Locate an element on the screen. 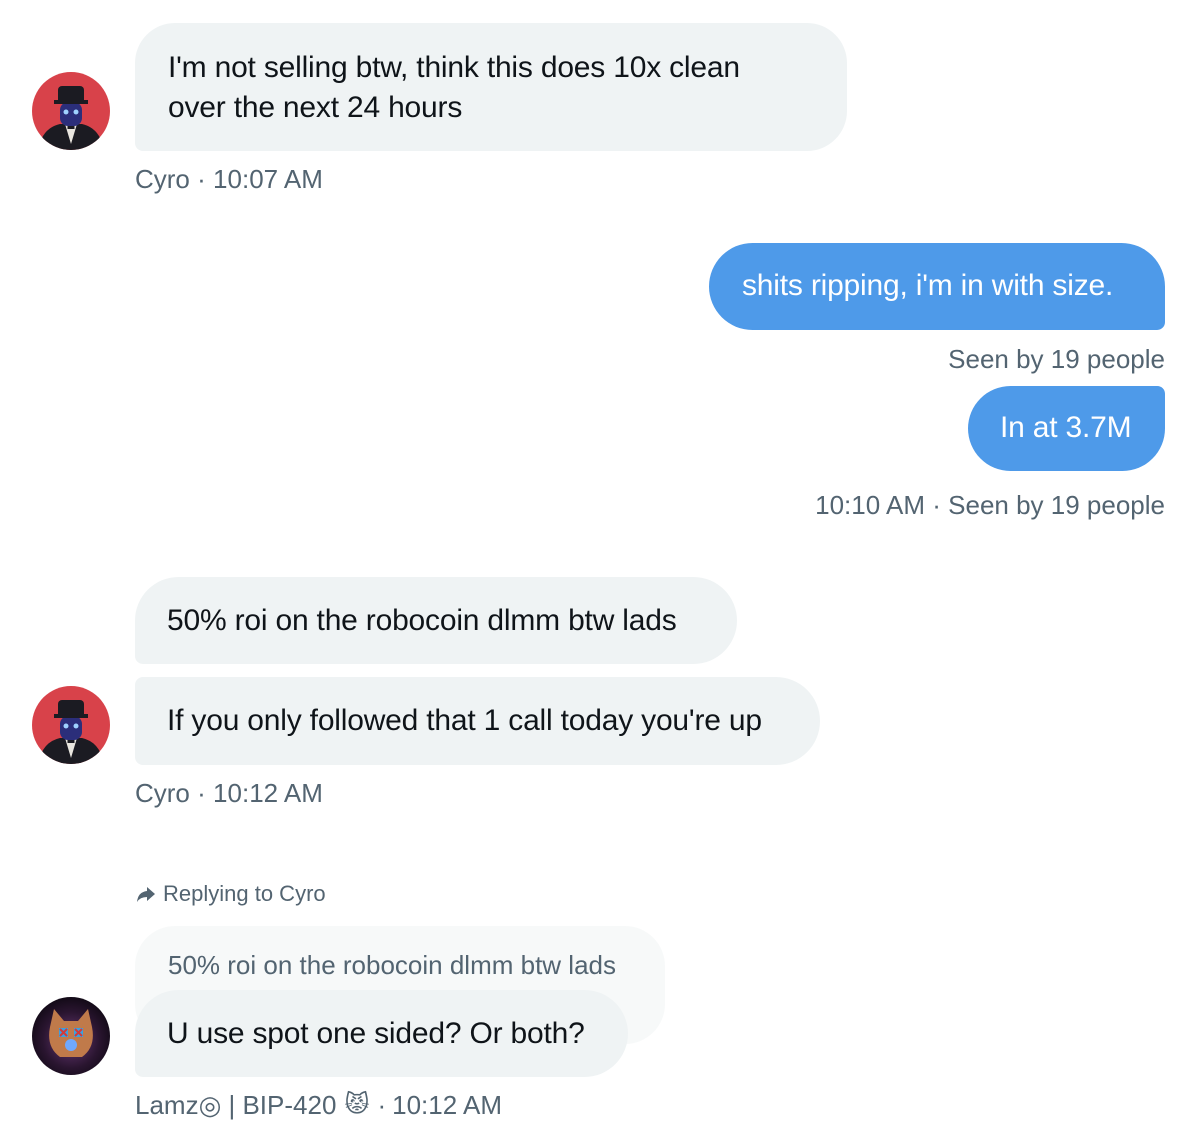 The width and height of the screenshot is (1198, 1136). message-bubble: U use spot one sided? Or both? is located at coordinates (381, 1033).